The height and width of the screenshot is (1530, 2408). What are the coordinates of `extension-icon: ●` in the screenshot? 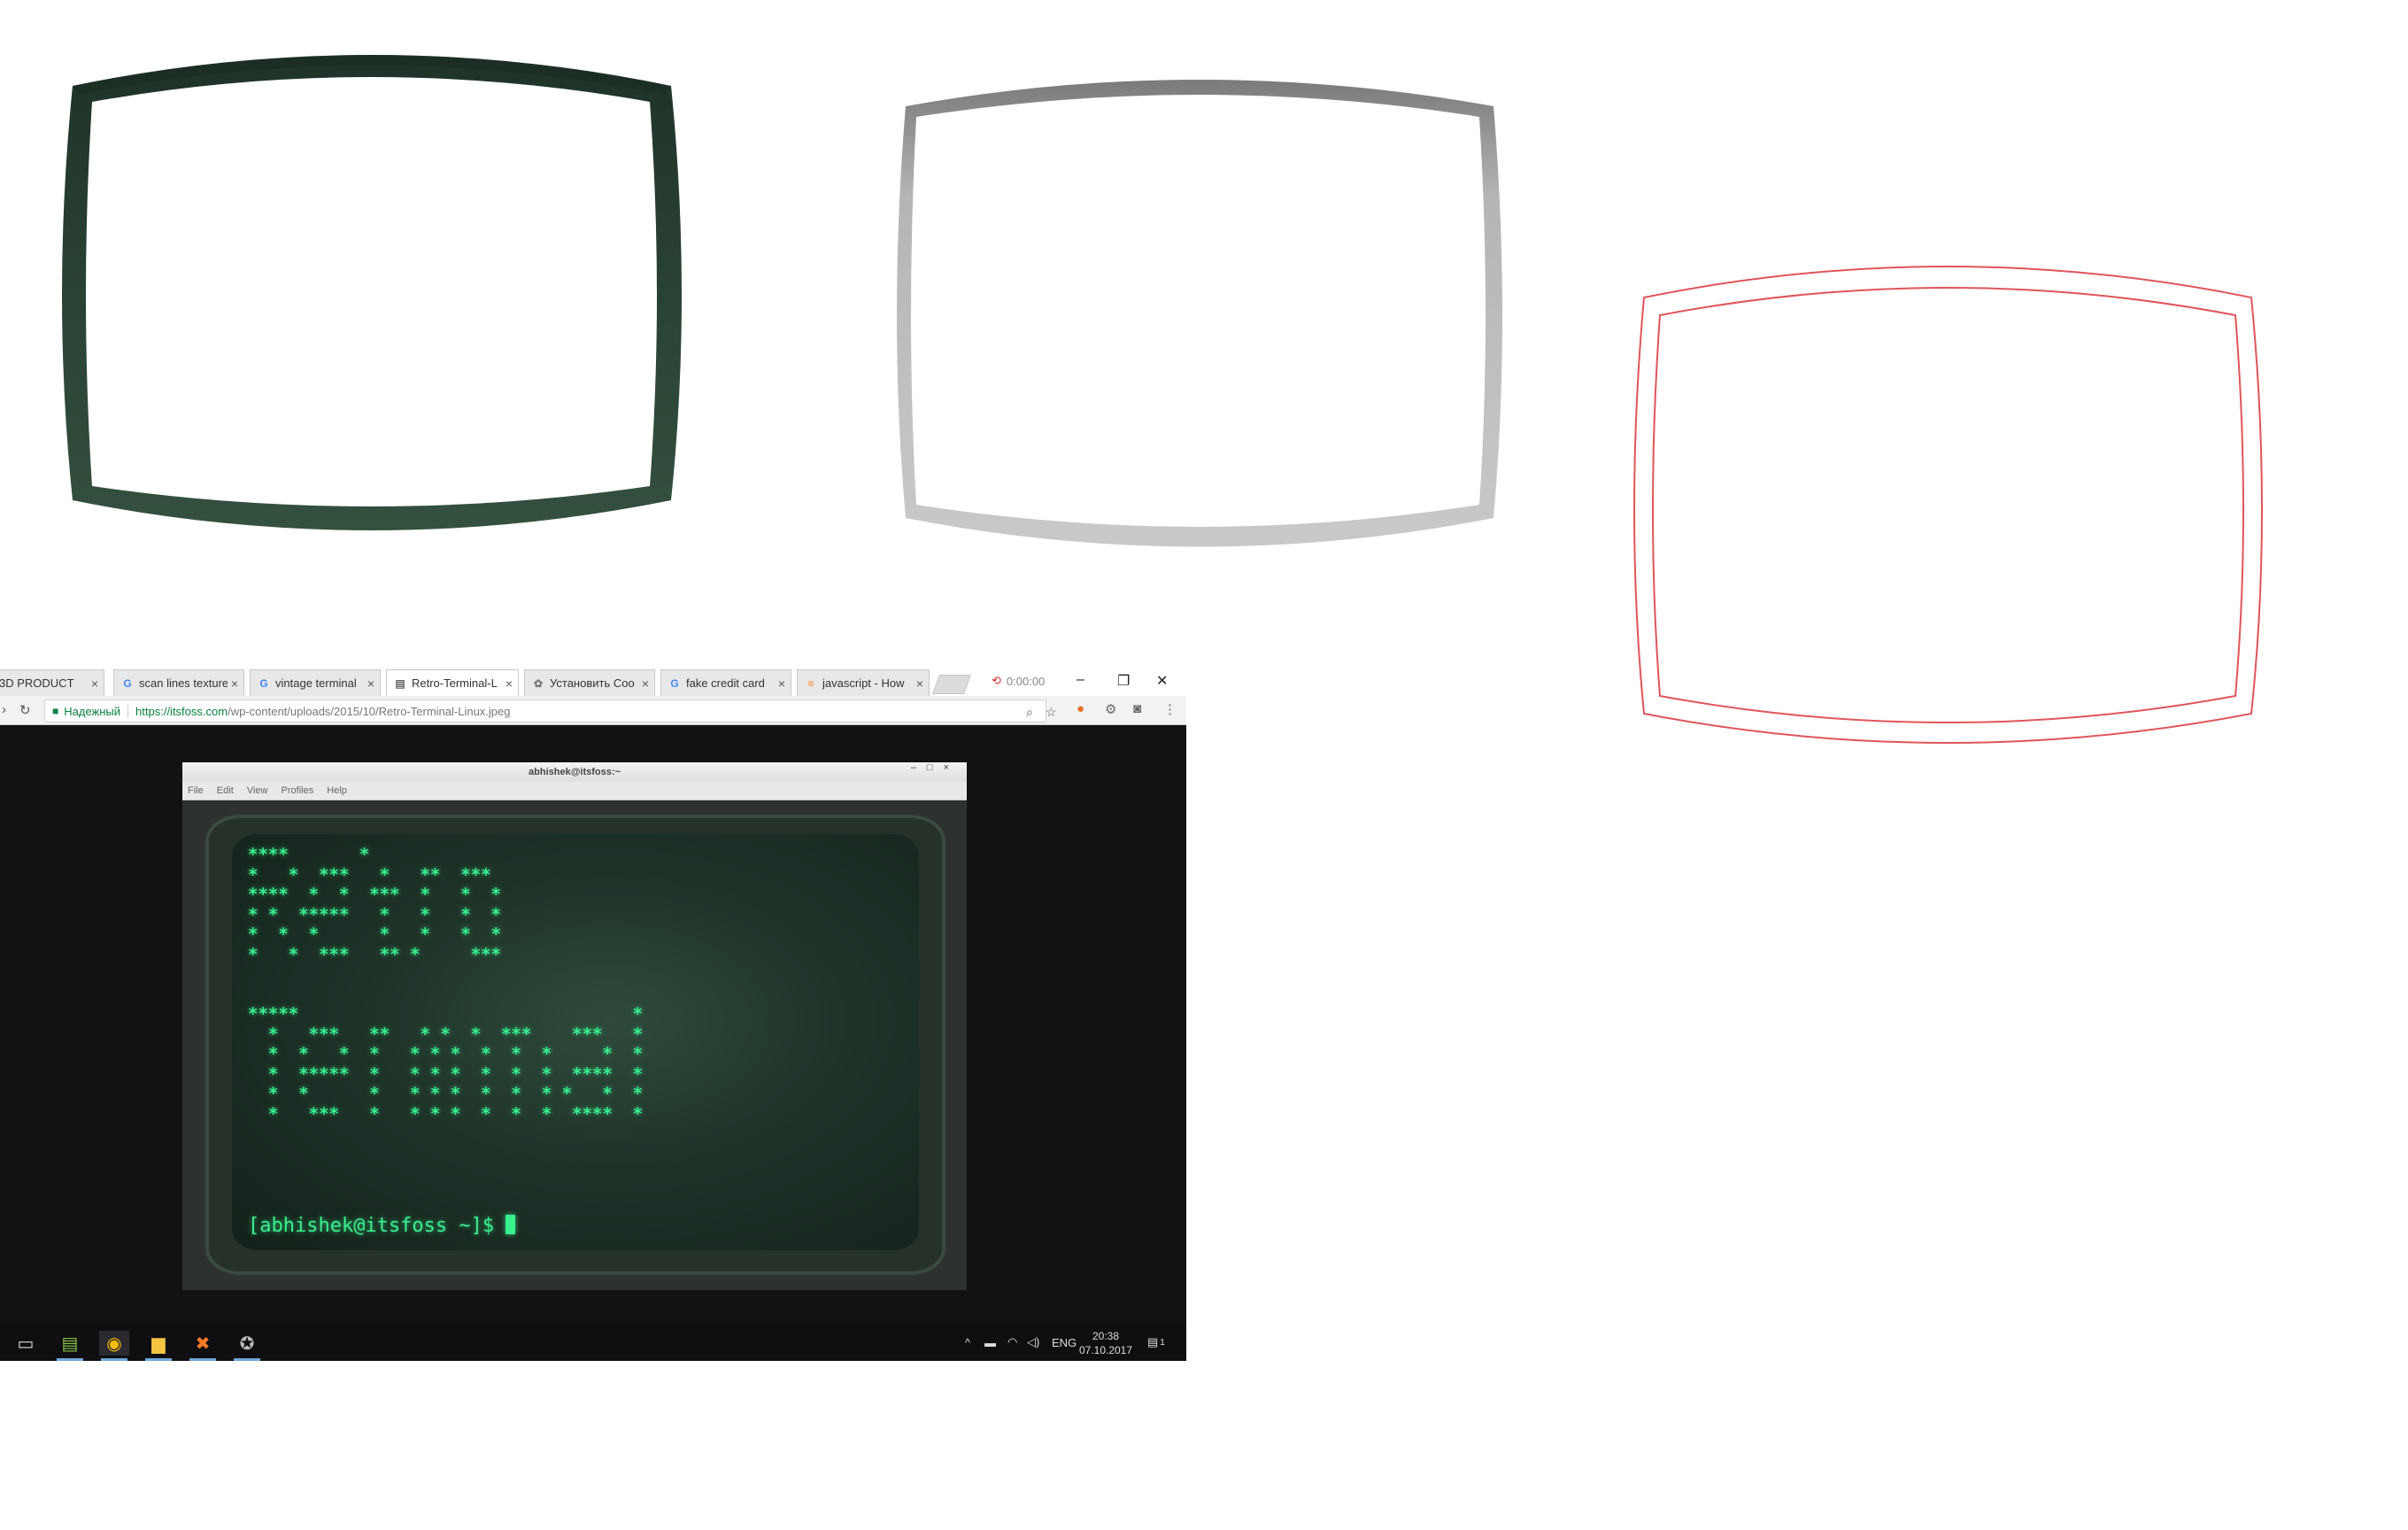 It's located at (1080, 708).